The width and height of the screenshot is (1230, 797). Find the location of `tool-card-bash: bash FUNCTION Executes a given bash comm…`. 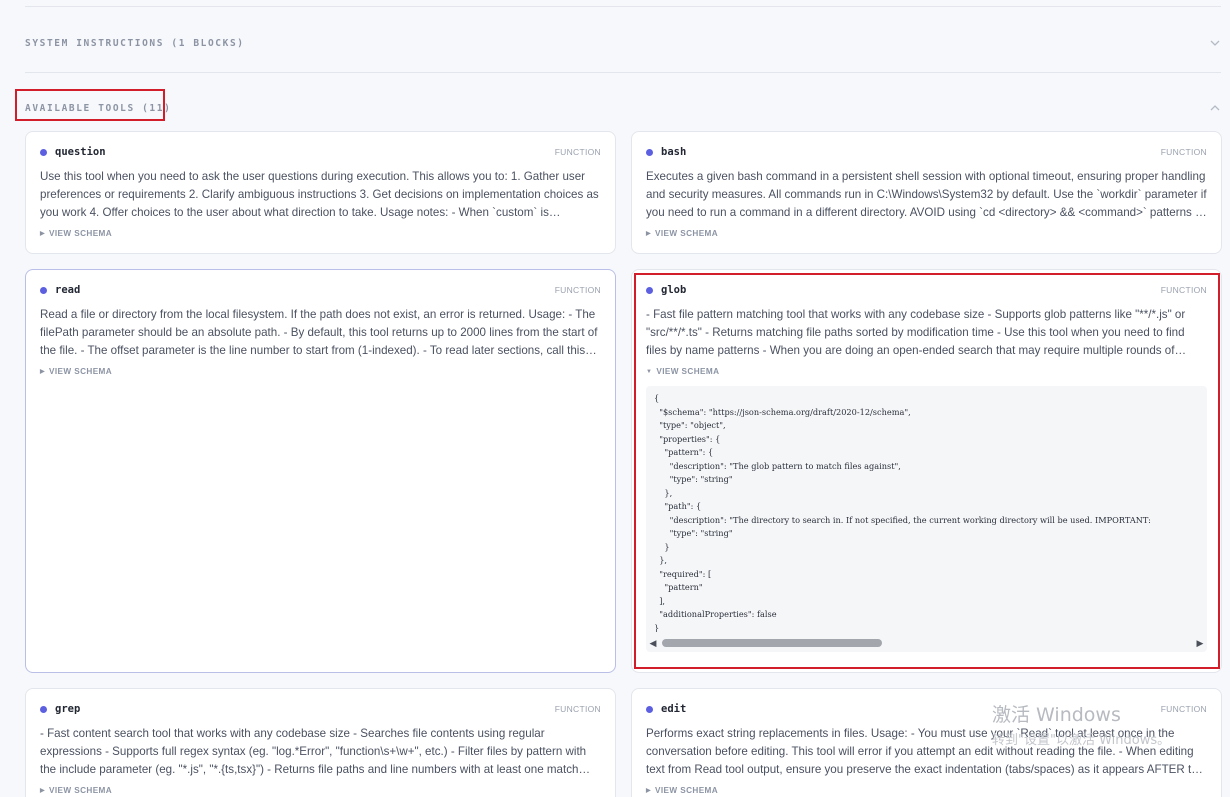

tool-card-bash: bash FUNCTION Executes a given bash comm… is located at coordinates (926, 192).